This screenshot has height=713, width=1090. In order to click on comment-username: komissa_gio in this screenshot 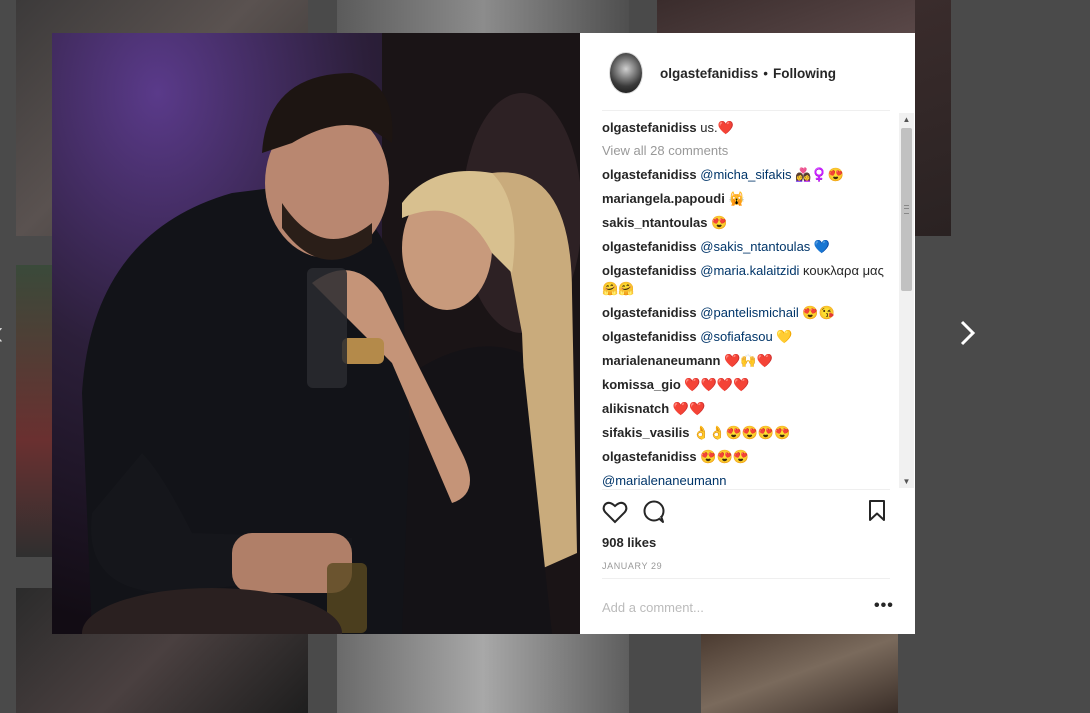, I will do `click(641, 384)`.